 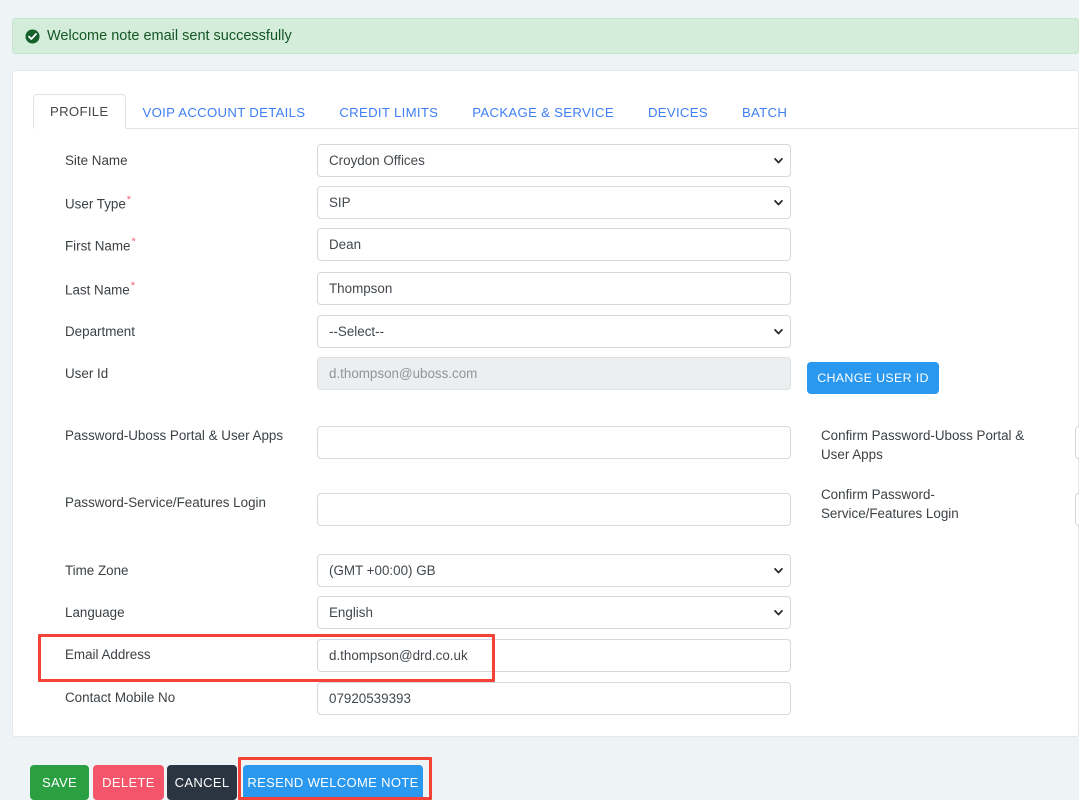 What do you see at coordinates (340, 202) in the screenshot?
I see `user-type-value: SIP` at bounding box center [340, 202].